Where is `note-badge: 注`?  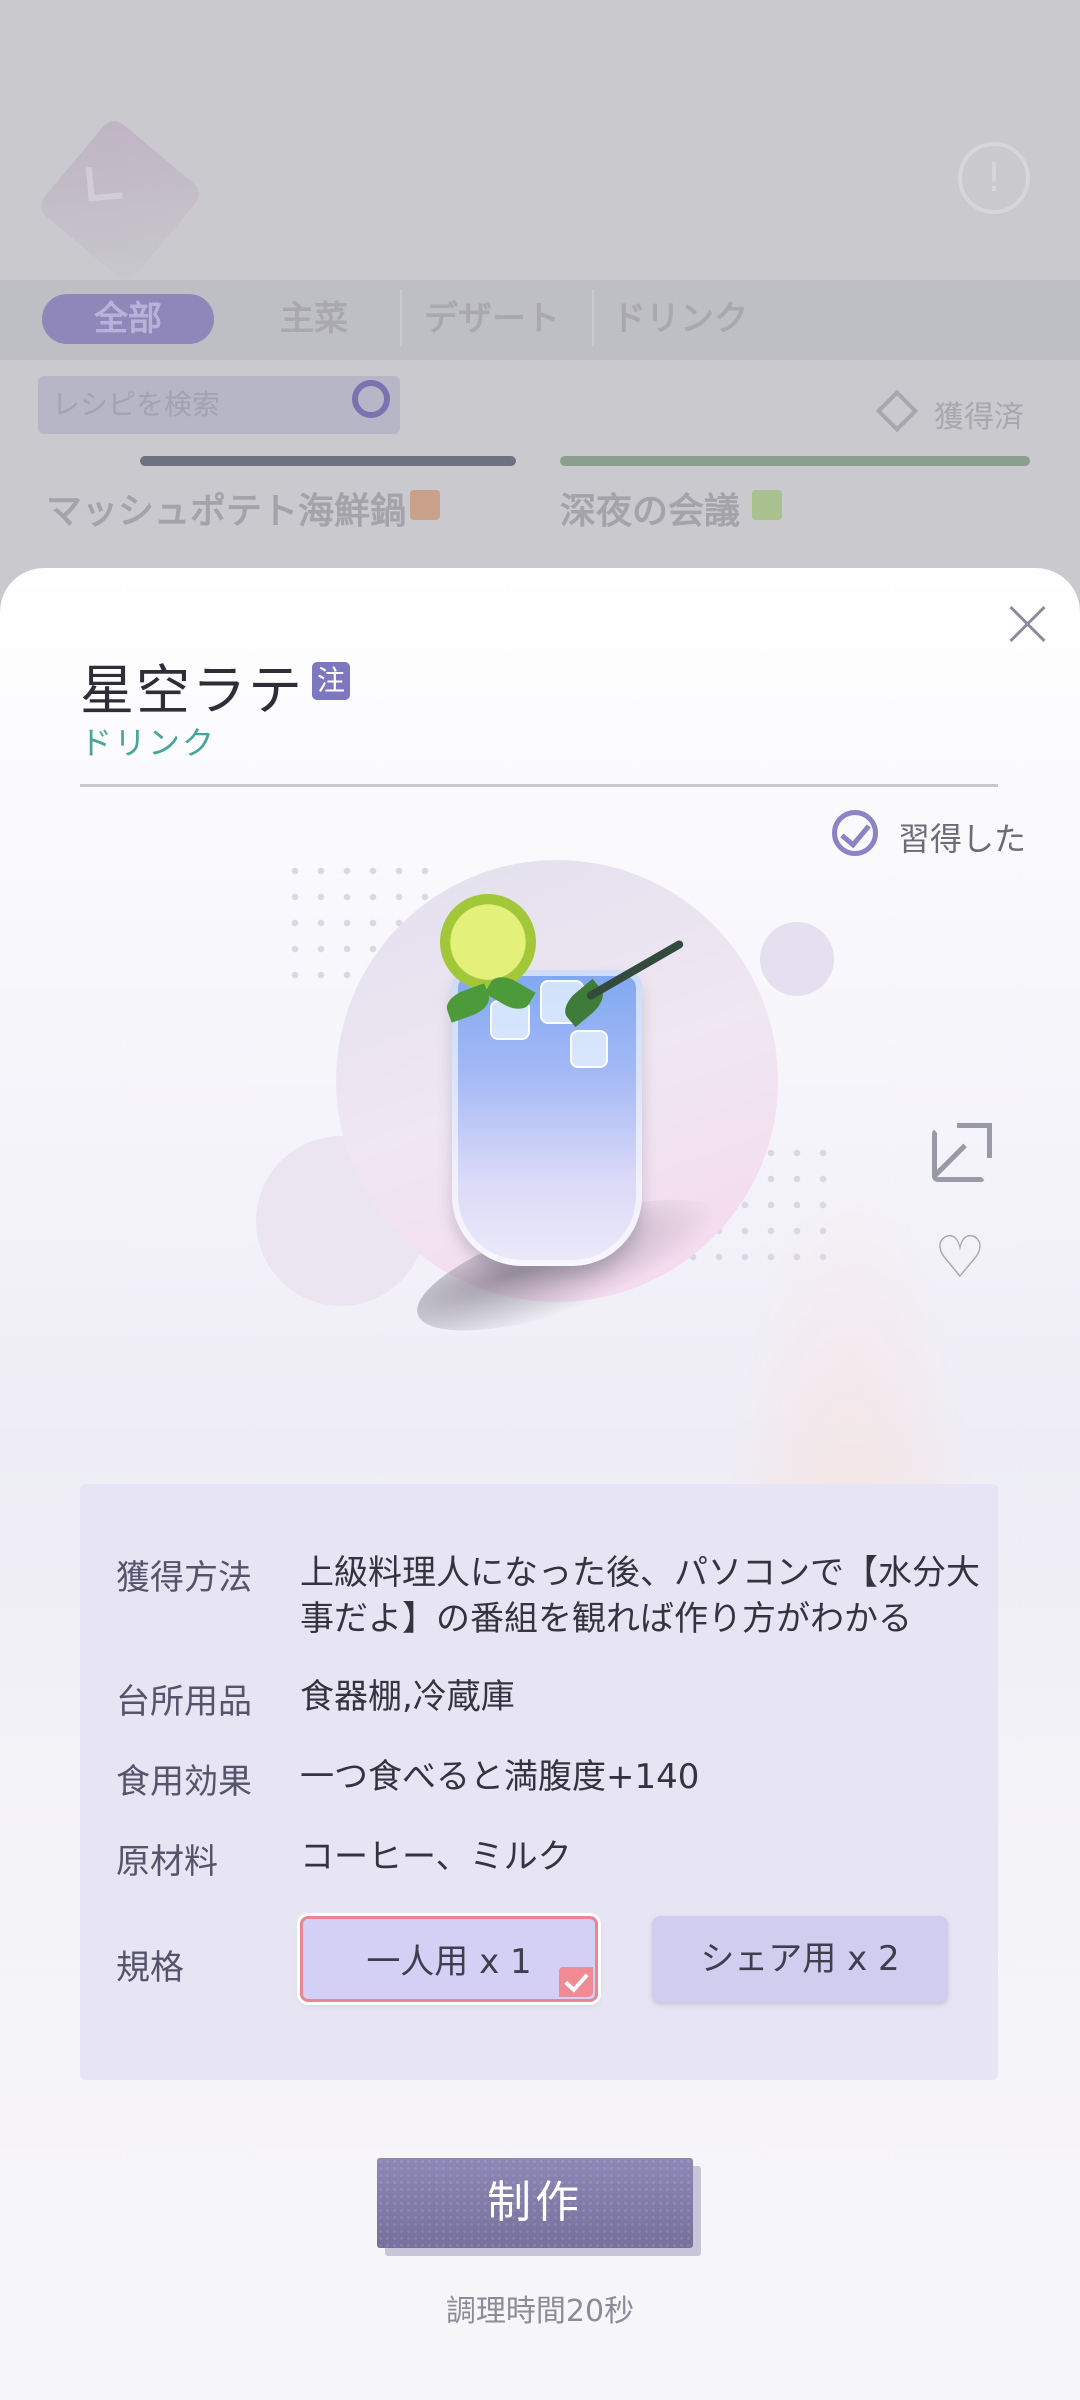 note-badge: 注 is located at coordinates (331, 681).